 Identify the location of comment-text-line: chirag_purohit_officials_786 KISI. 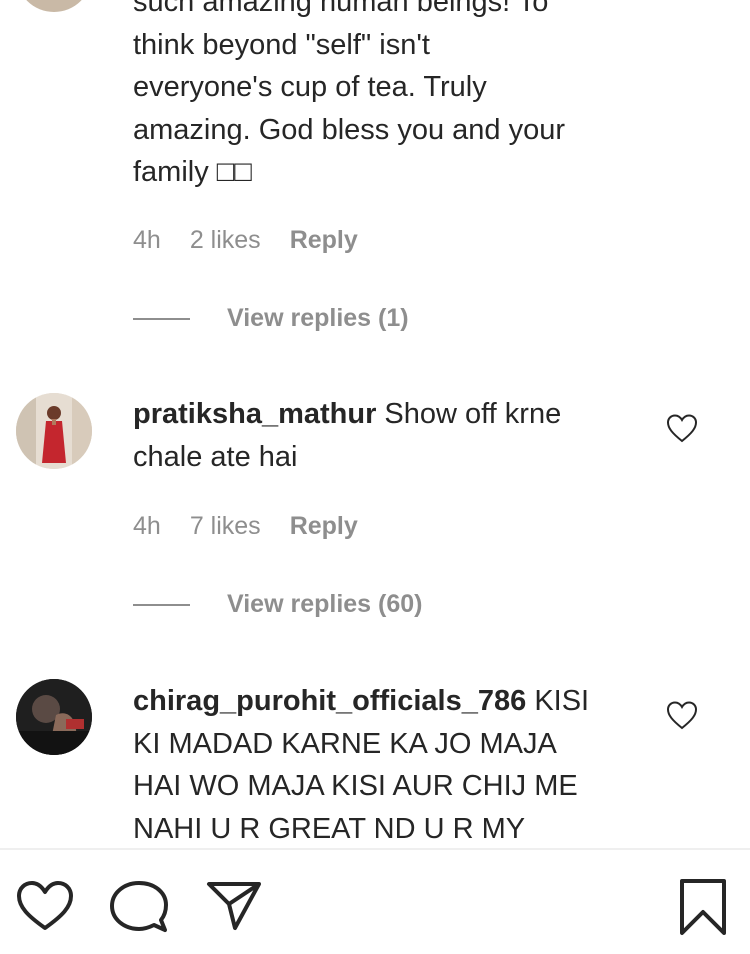
(383, 701).